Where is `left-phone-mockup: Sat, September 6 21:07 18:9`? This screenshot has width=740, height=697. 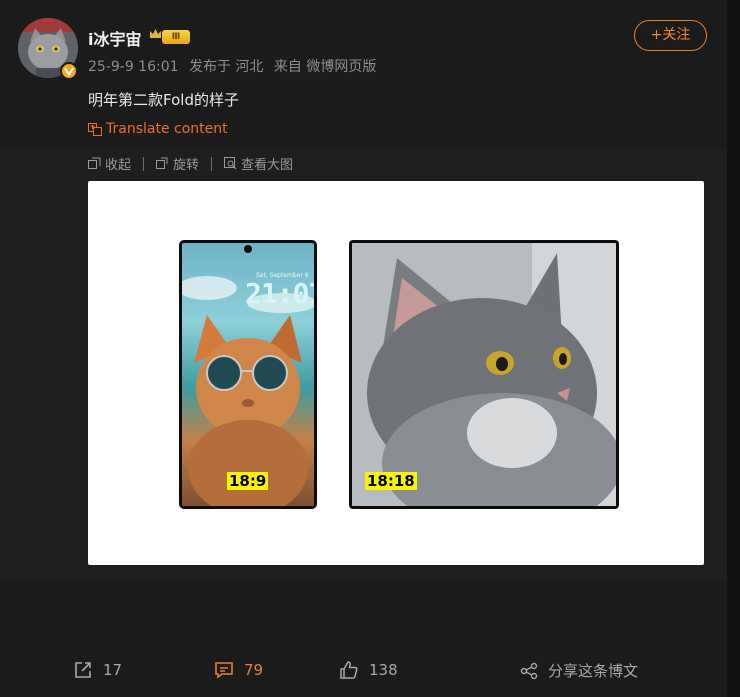
left-phone-mockup: Sat, September 6 21:07 18:9 is located at coordinates (248, 374).